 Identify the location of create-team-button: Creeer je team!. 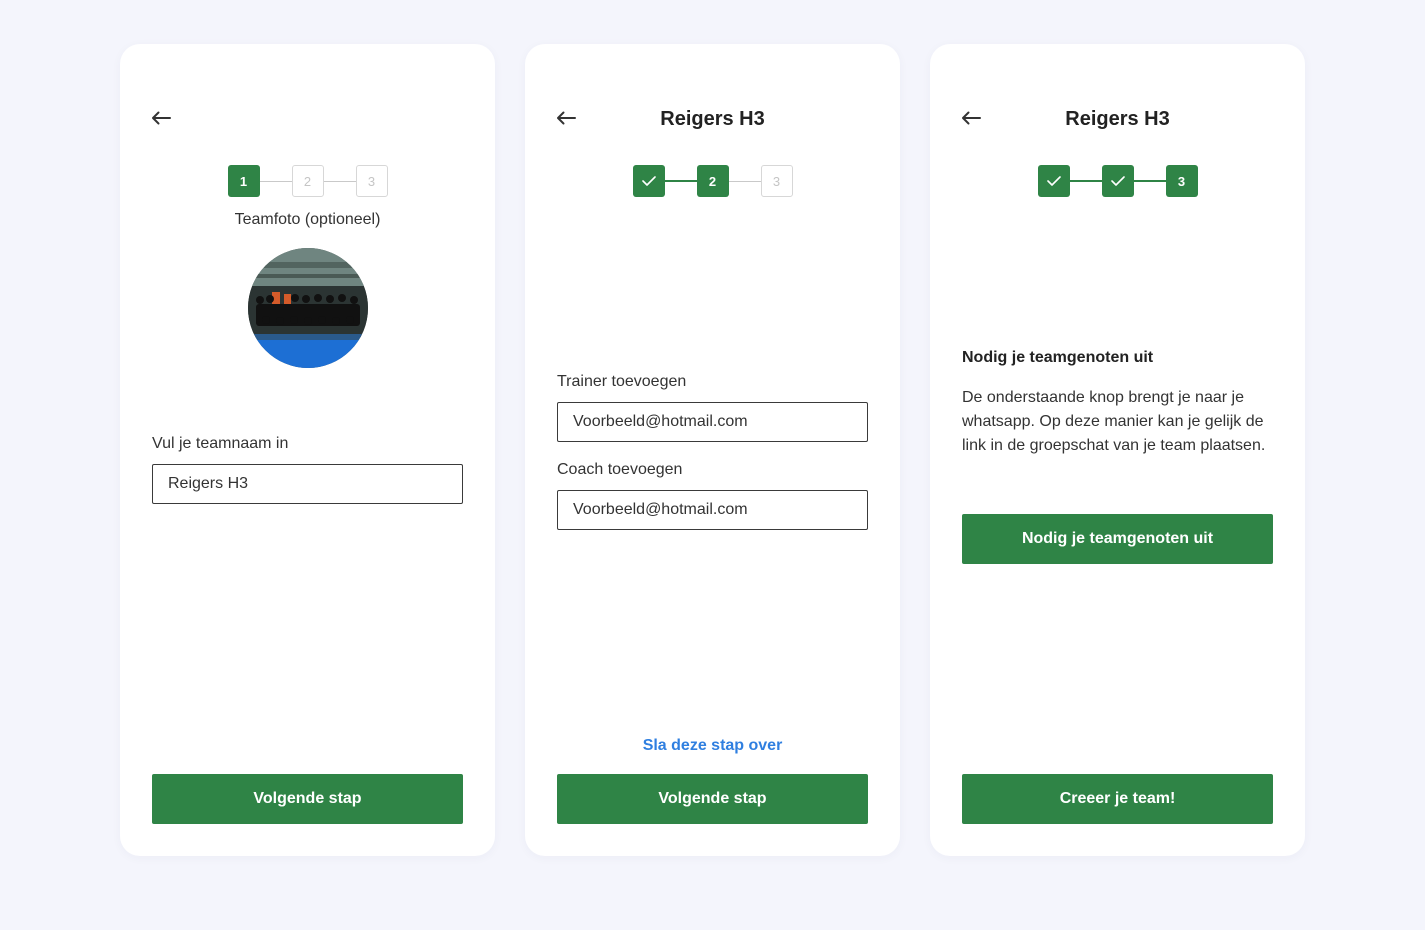
(1117, 799).